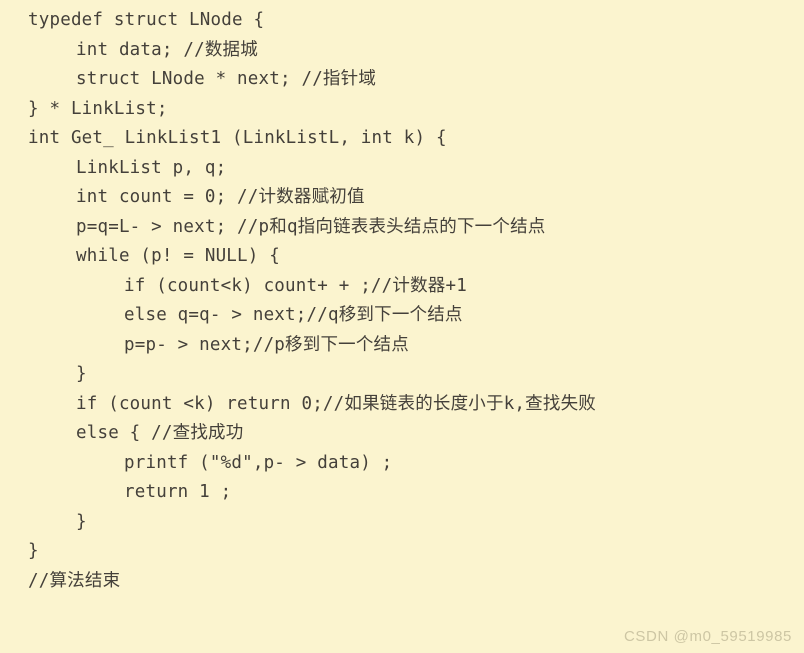  What do you see at coordinates (295, 285) in the screenshot?
I see `code-line: if (count<k) count+ + ;//计数器+1` at bounding box center [295, 285].